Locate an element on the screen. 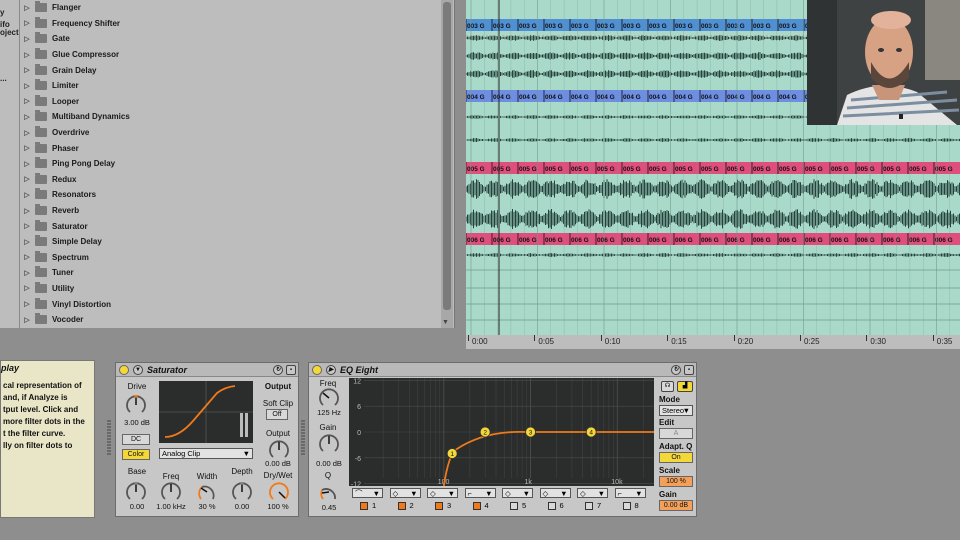 The width and height of the screenshot is (960, 540). saturation-type-select: Analog Clip ▼ is located at coordinates (206, 453).